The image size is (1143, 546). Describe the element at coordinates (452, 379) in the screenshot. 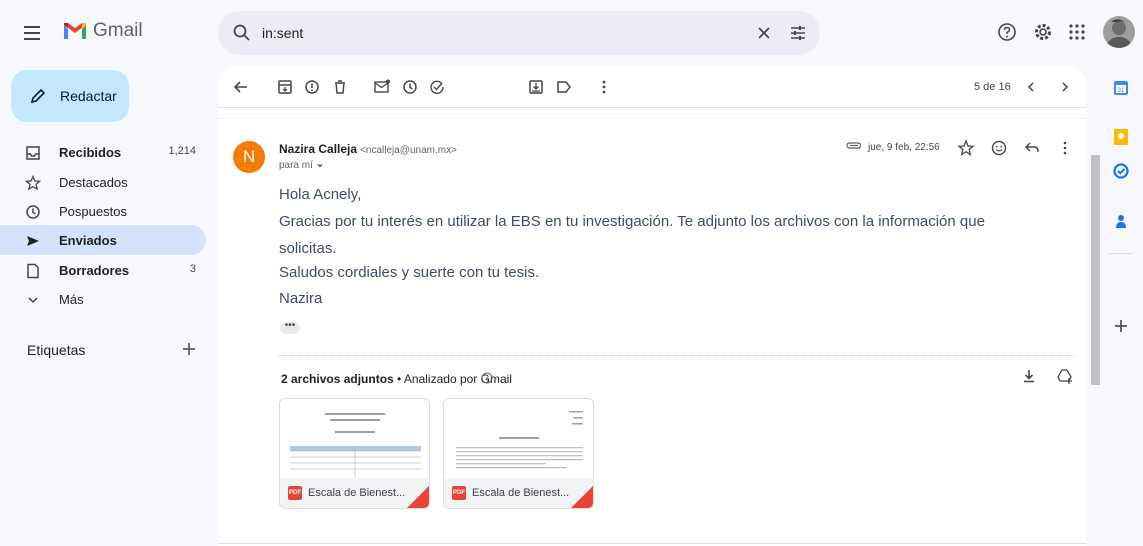

I see `attachments-scan-status: • Analizado por Gmail` at that location.